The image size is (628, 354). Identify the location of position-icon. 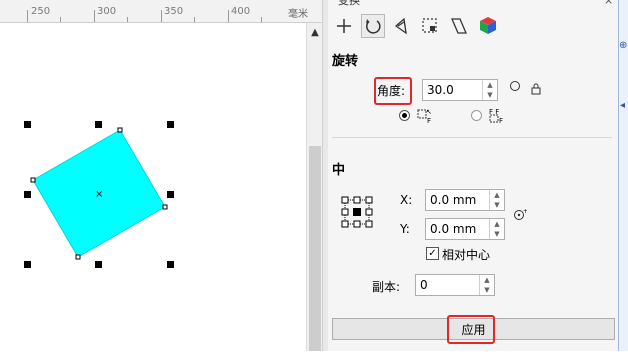
(344, 26).